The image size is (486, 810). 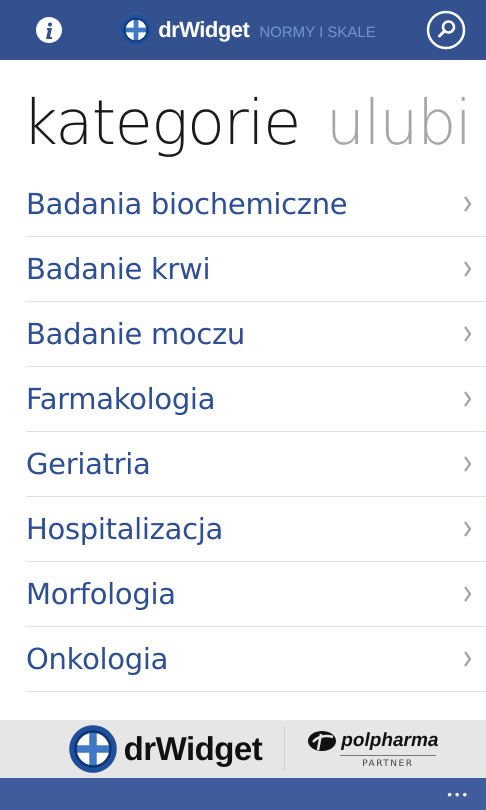 I want to click on category-item: Morfologia, so click(x=256, y=594).